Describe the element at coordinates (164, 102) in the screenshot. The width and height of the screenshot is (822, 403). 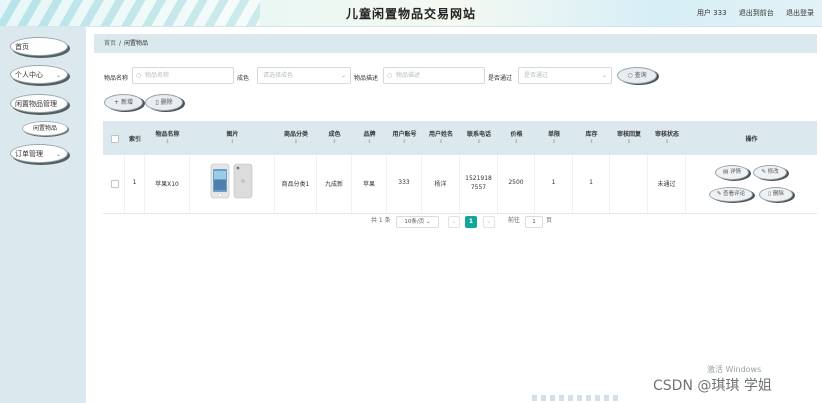
I see `bulk-delete-button: ▯ 删除` at that location.